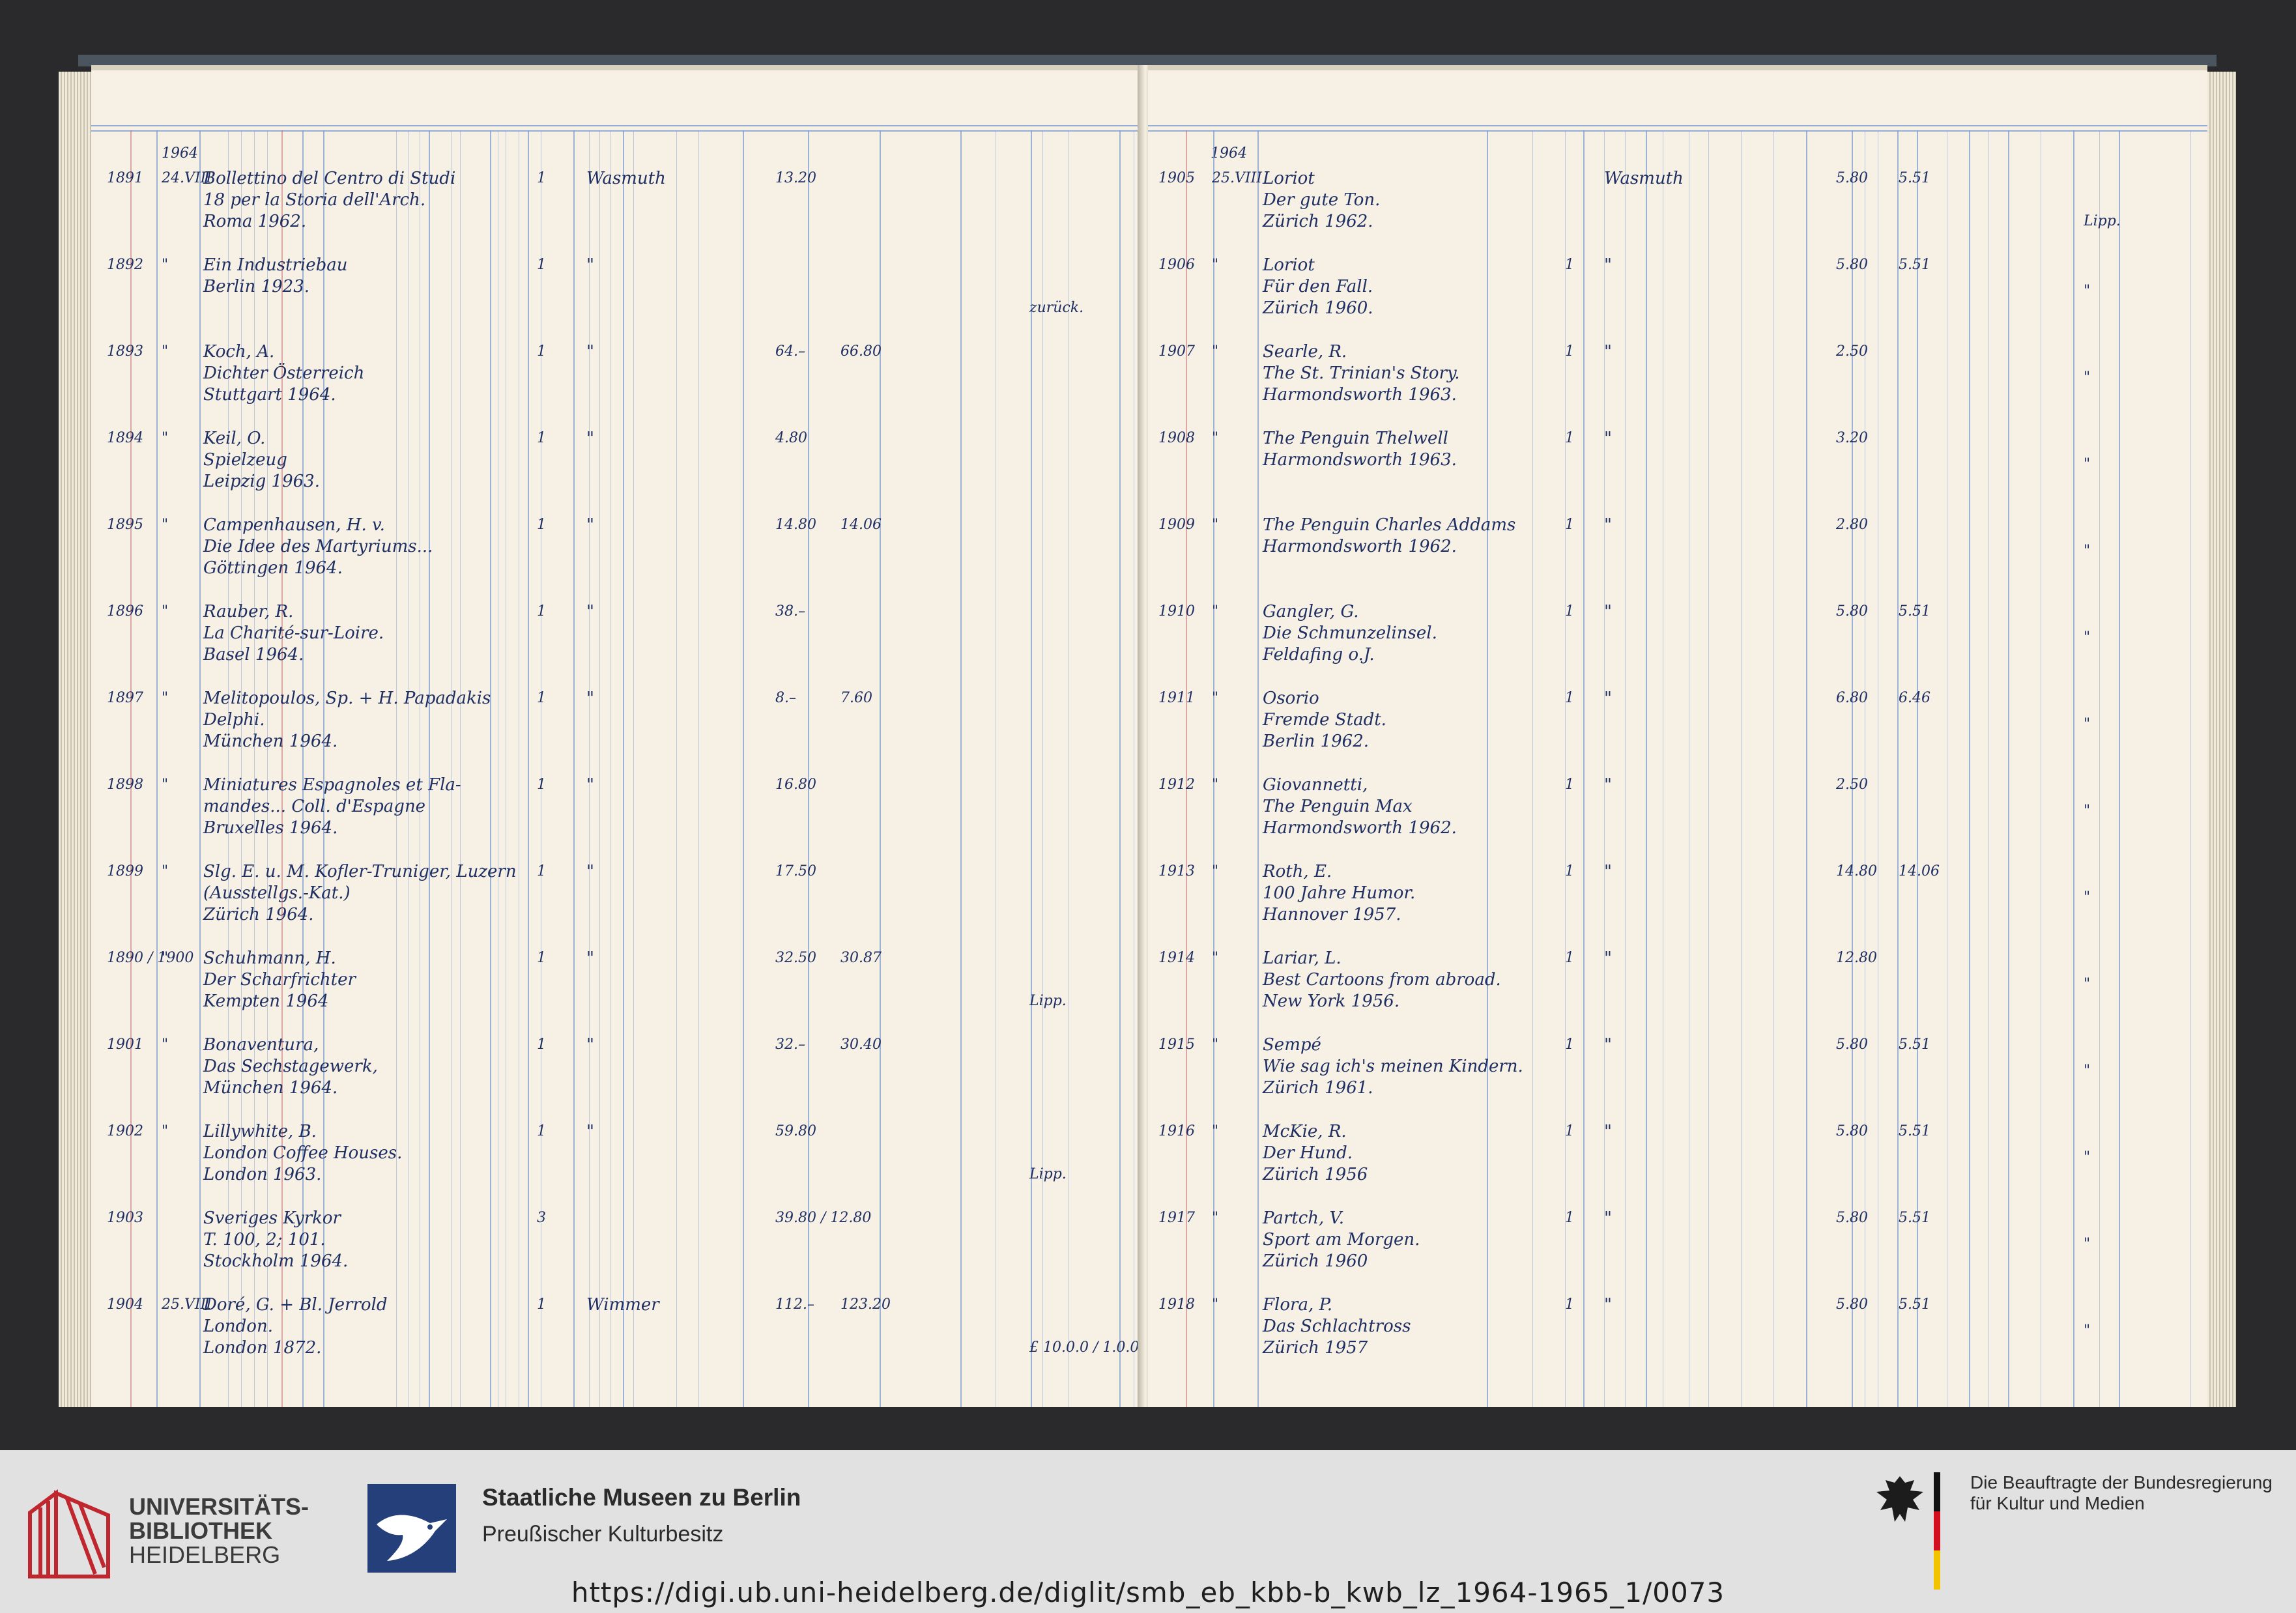  What do you see at coordinates (1229, 153) in the screenshot?
I see `year-header: 1964` at bounding box center [1229, 153].